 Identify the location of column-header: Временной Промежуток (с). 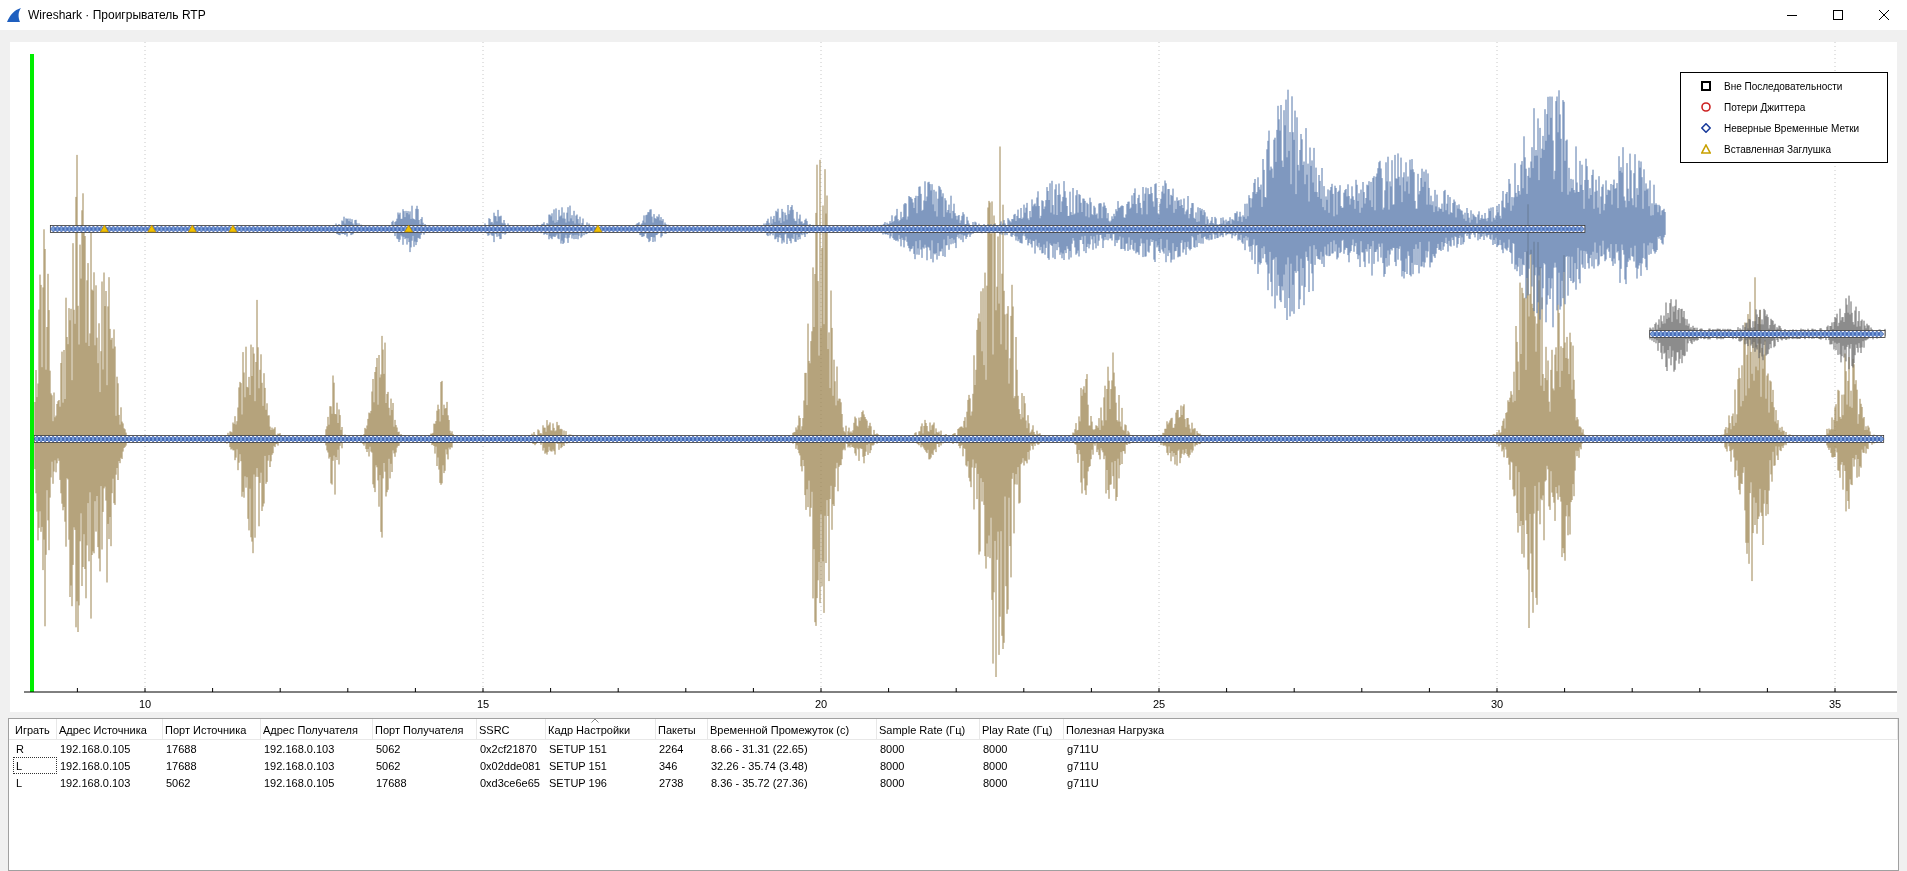
(792, 729).